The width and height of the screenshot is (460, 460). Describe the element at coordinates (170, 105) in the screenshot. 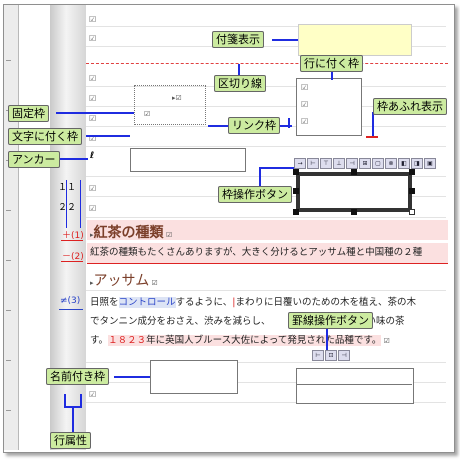

I see `fixed-frame` at that location.